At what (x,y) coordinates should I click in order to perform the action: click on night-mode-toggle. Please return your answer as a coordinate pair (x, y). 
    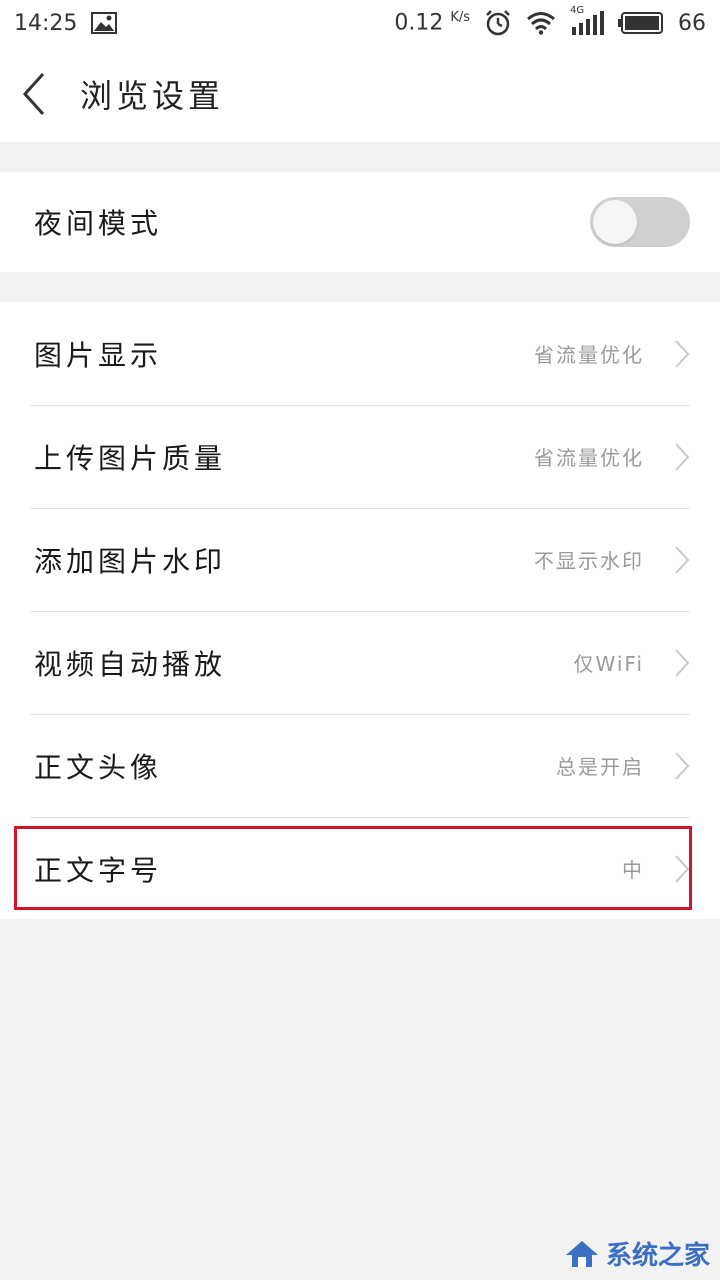
    Looking at the image, I should click on (640, 222).